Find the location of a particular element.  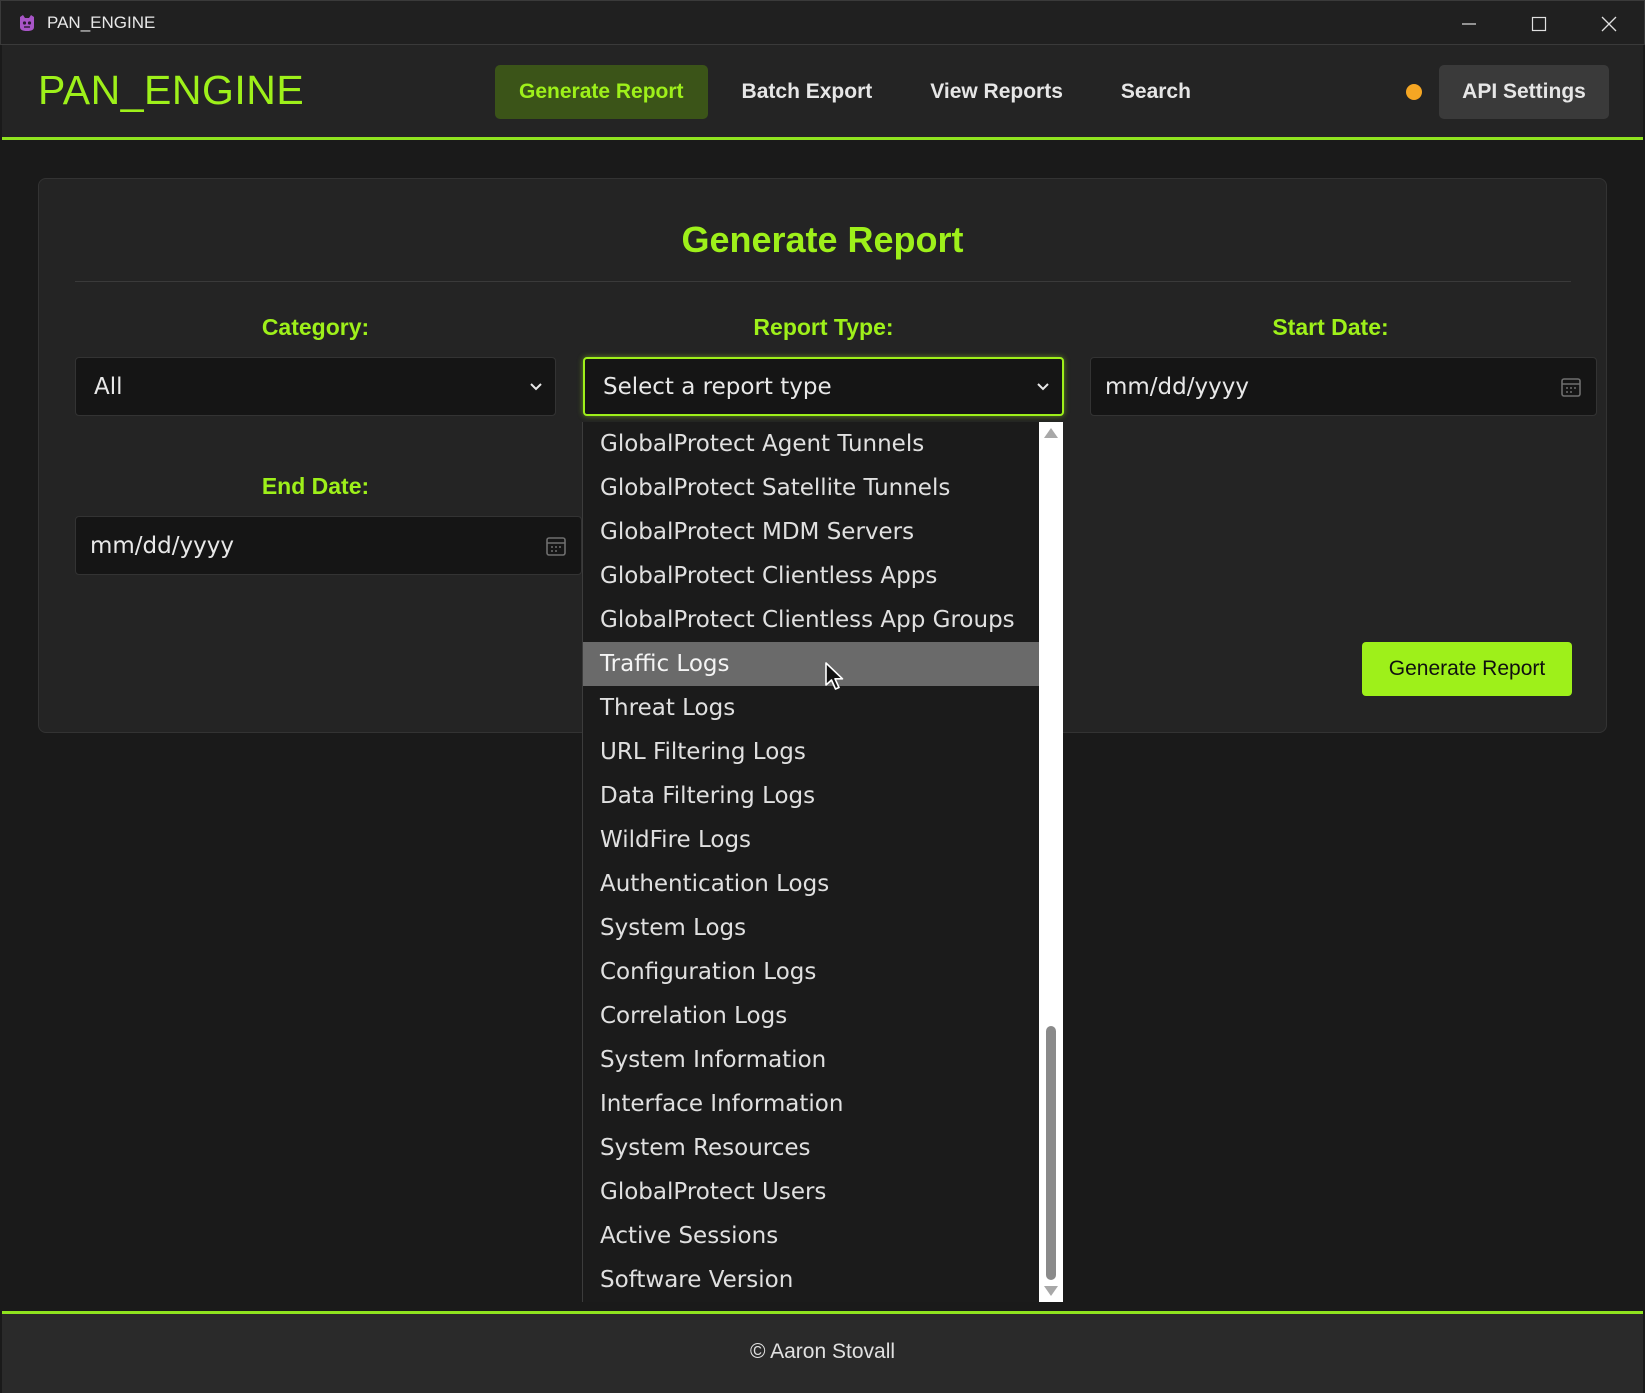

report-type-placeholder: Select a report type is located at coordinates (717, 386).